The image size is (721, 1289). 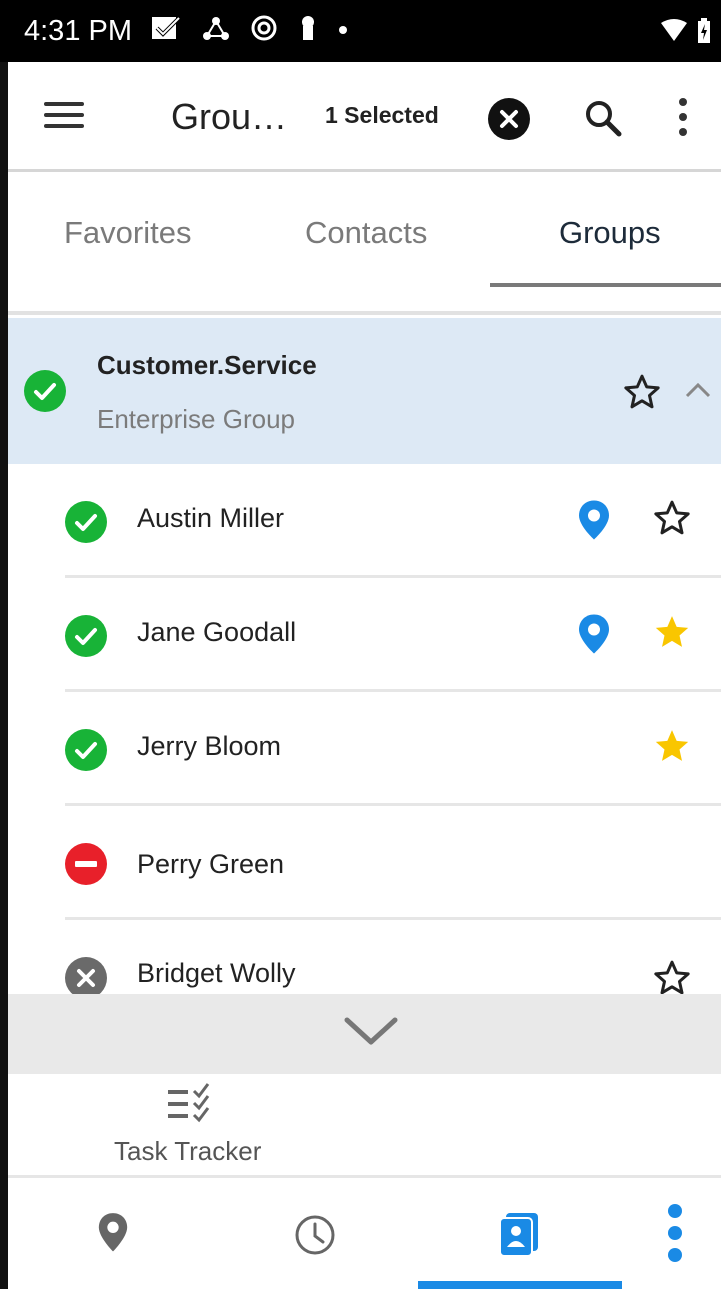 What do you see at coordinates (364, 391) in the screenshot?
I see `group-header: Customer.Service Enterprise Group` at bounding box center [364, 391].